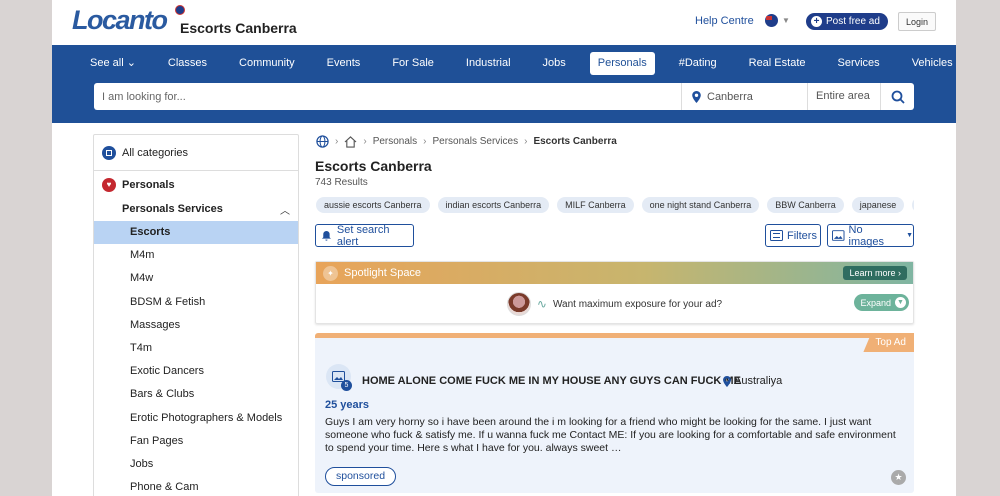 This screenshot has width=1000, height=496. What do you see at coordinates (913, 205) in the screenshot?
I see `search-tag: asian` at bounding box center [913, 205].